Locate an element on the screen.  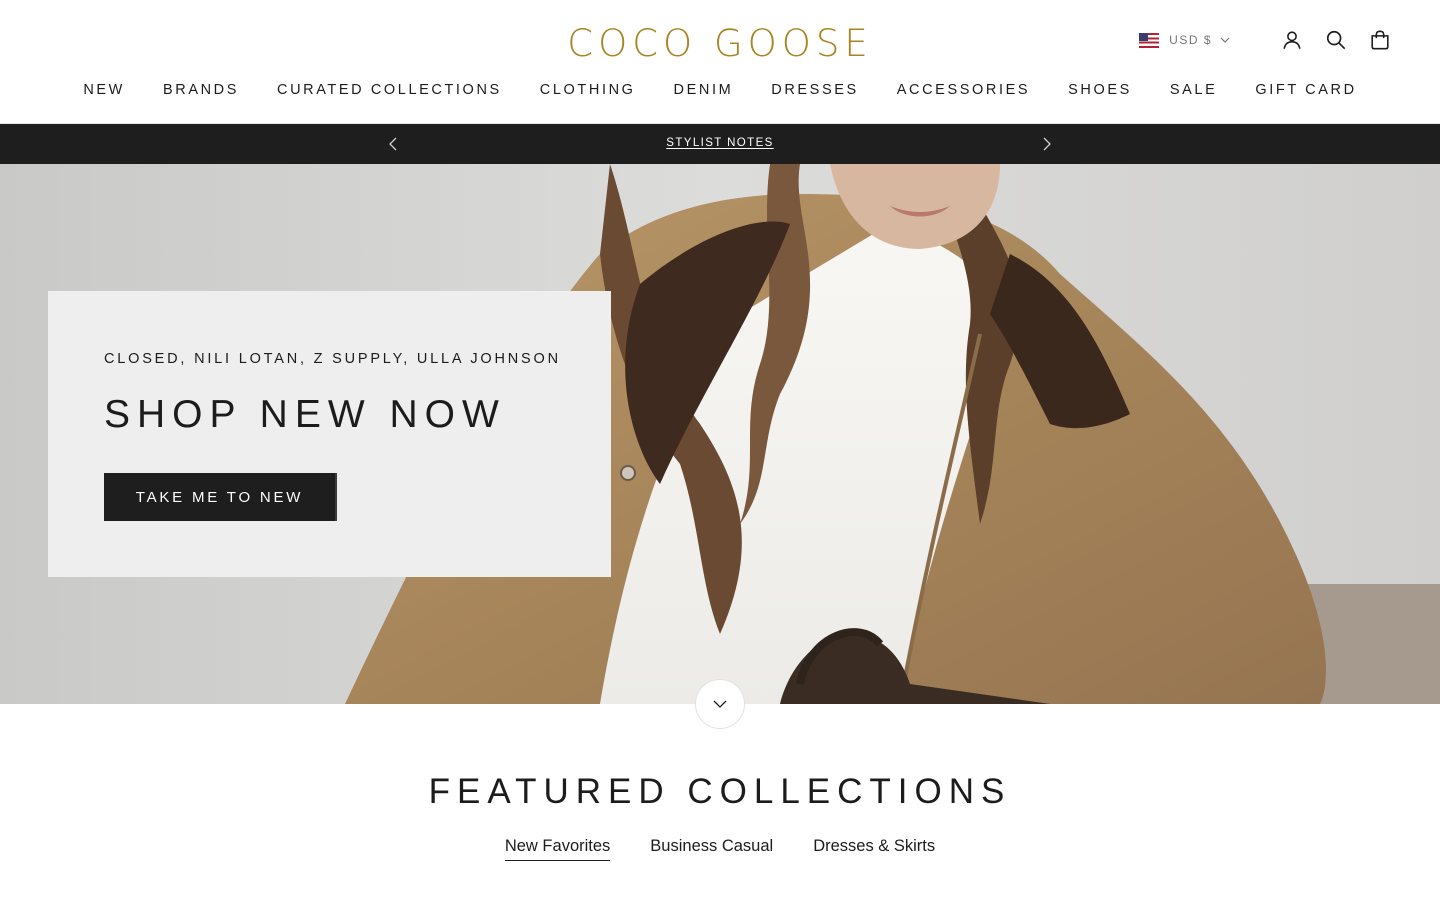
announcement-link: STYLIST NOTES is located at coordinates (720, 143).